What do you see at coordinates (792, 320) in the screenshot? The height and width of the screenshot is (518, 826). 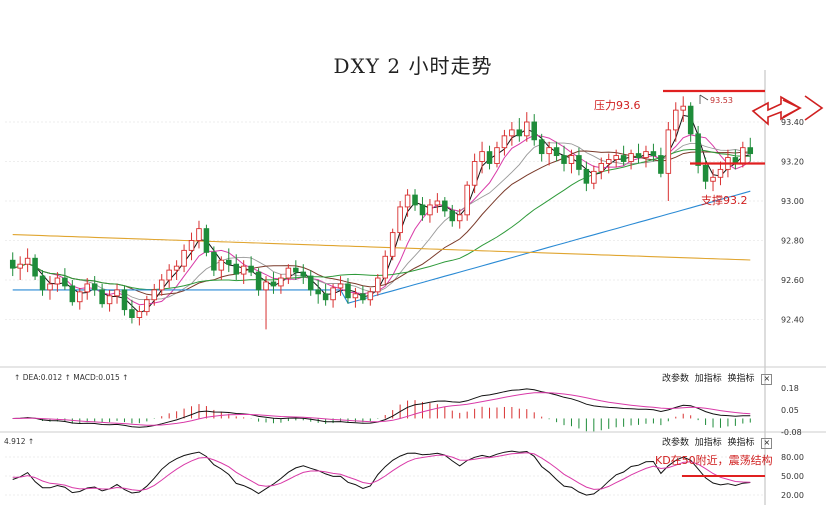 I see `y-tick-label: 92.40` at bounding box center [792, 320].